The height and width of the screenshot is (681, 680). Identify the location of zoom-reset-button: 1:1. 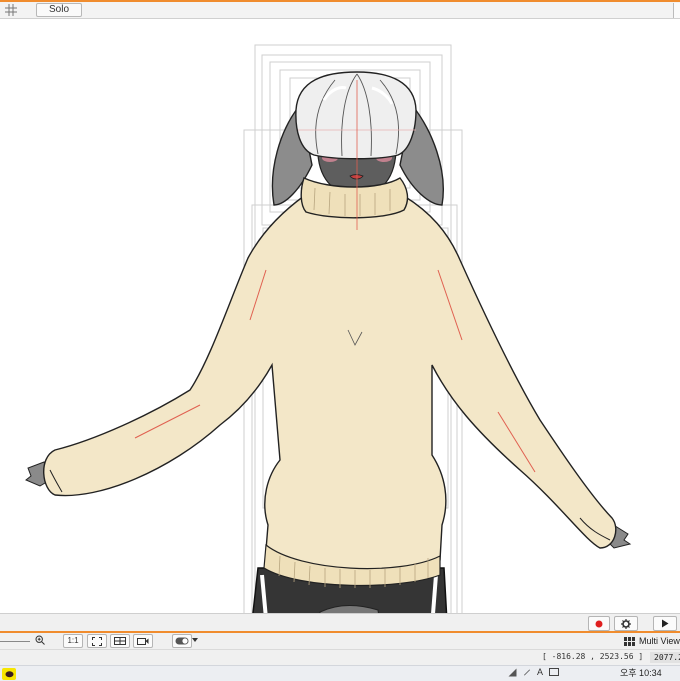
(73, 641).